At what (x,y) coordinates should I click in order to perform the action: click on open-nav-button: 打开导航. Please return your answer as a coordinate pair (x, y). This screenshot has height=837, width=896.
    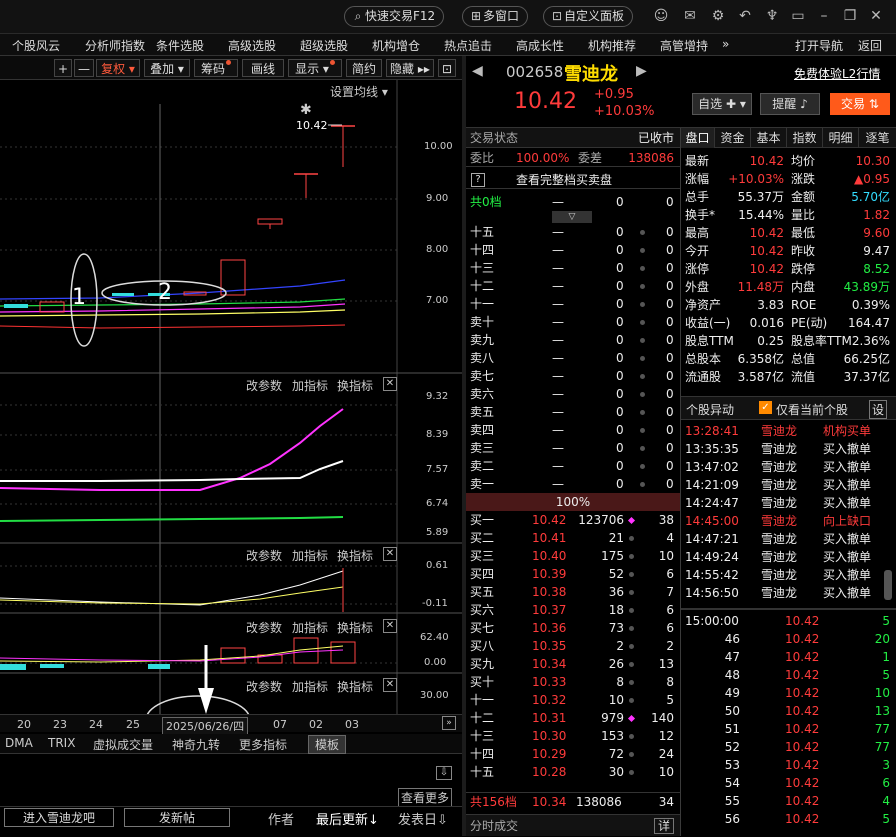
    Looking at the image, I should click on (819, 45).